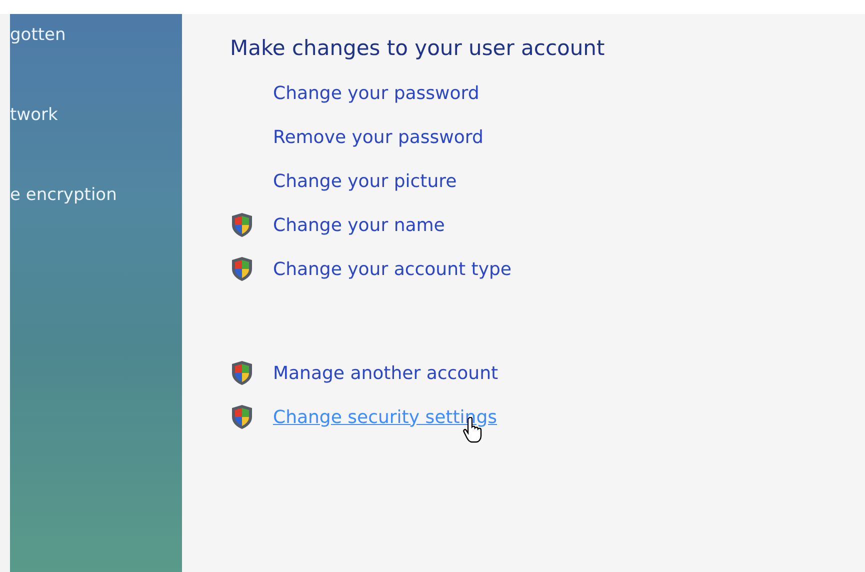 This screenshot has height=572, width=865. I want to click on task-link: Manage another account, so click(385, 373).